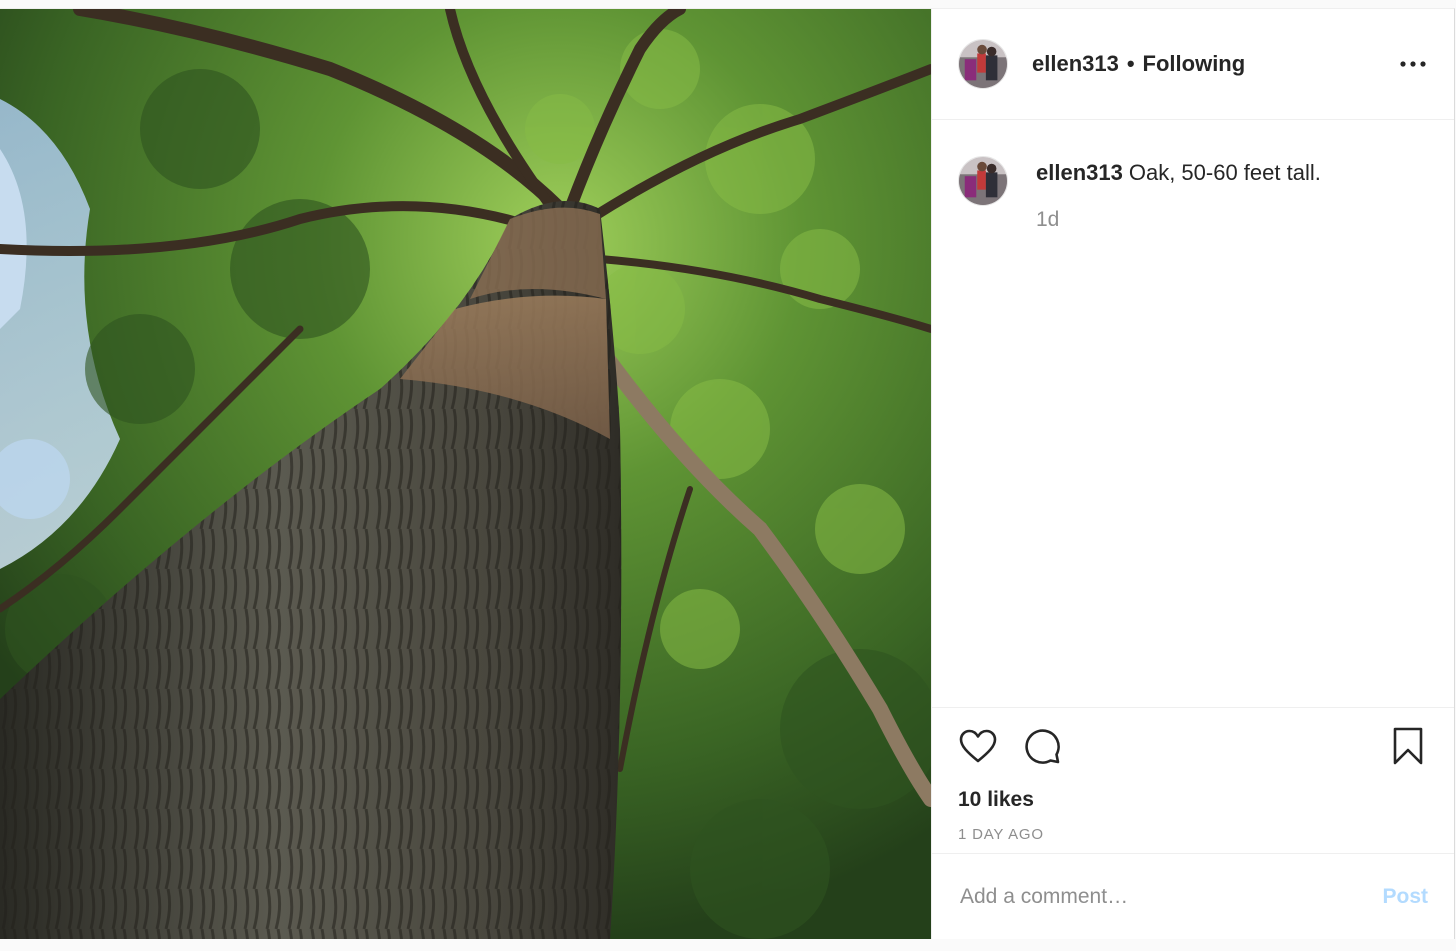 The height and width of the screenshot is (951, 1456). I want to click on caption-time: 1d, so click(1178, 220).